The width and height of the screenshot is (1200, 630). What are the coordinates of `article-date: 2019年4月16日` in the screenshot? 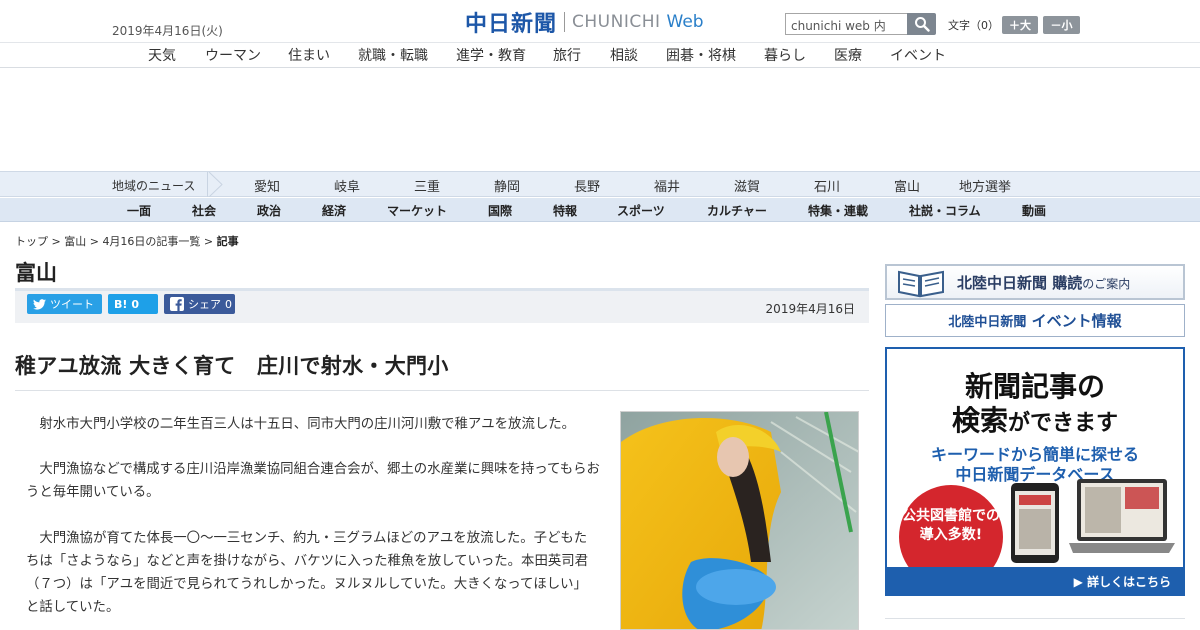 It's located at (810, 309).